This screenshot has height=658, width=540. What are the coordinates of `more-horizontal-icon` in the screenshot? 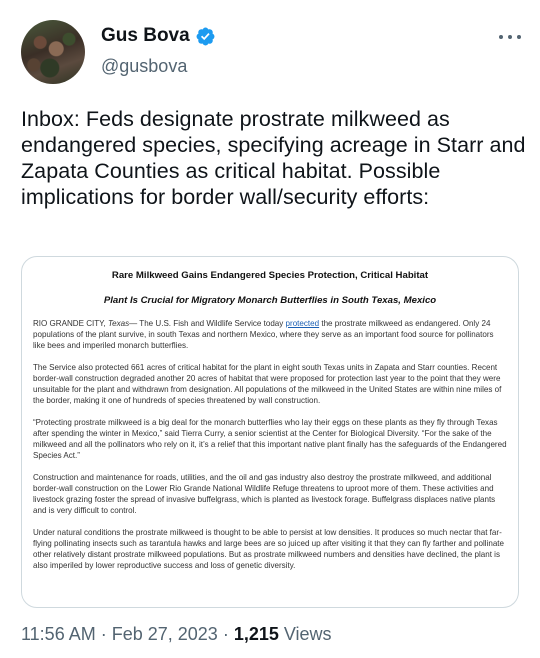 It's located at (510, 37).